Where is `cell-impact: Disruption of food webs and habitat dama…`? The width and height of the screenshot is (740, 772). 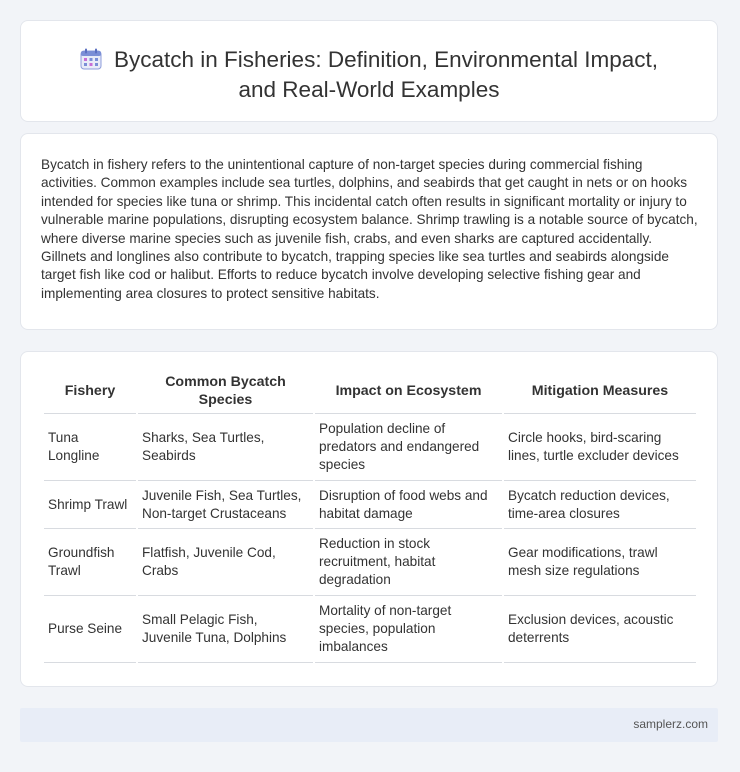 cell-impact: Disruption of food webs and habitat dama… is located at coordinates (408, 505).